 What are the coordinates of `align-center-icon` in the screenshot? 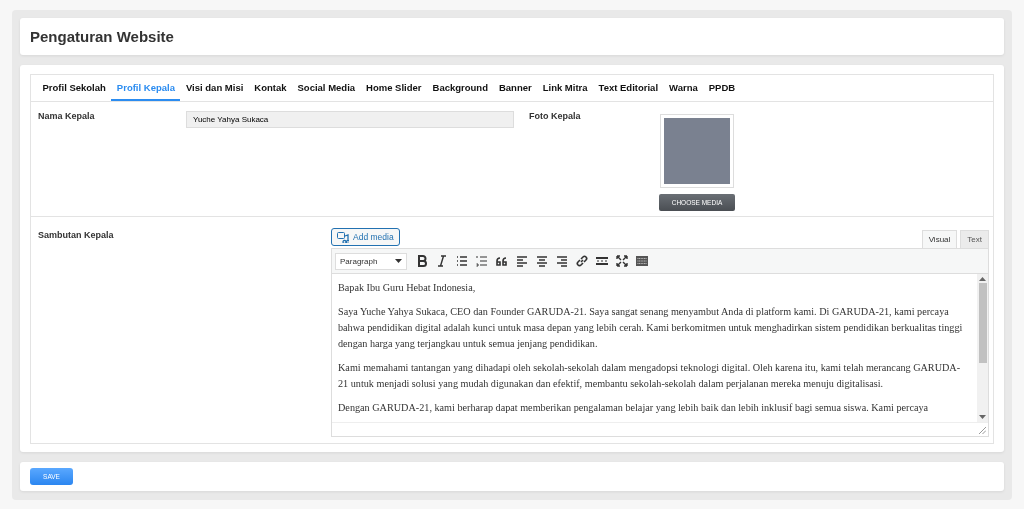 It's located at (541, 261).